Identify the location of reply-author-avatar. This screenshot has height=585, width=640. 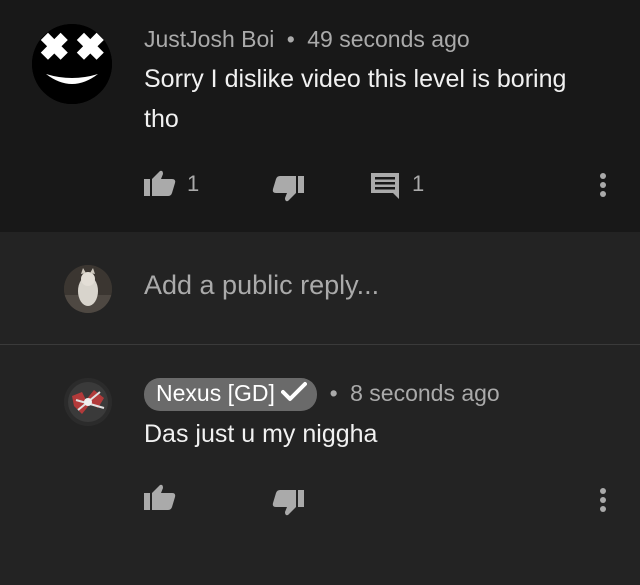
(88, 402).